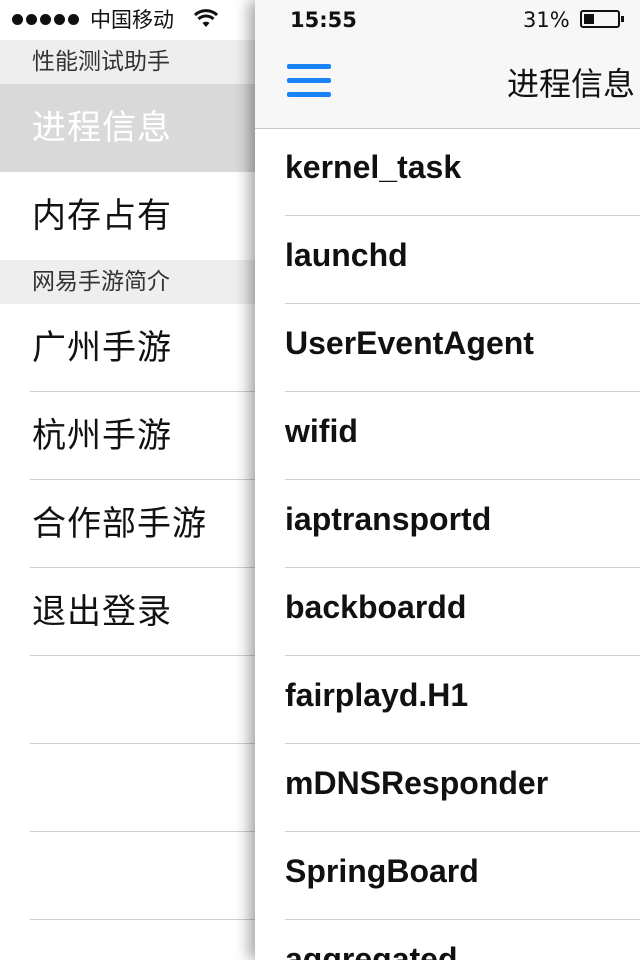 This screenshot has width=640, height=960. I want to click on carrier-name: 中国移动, so click(132, 20).